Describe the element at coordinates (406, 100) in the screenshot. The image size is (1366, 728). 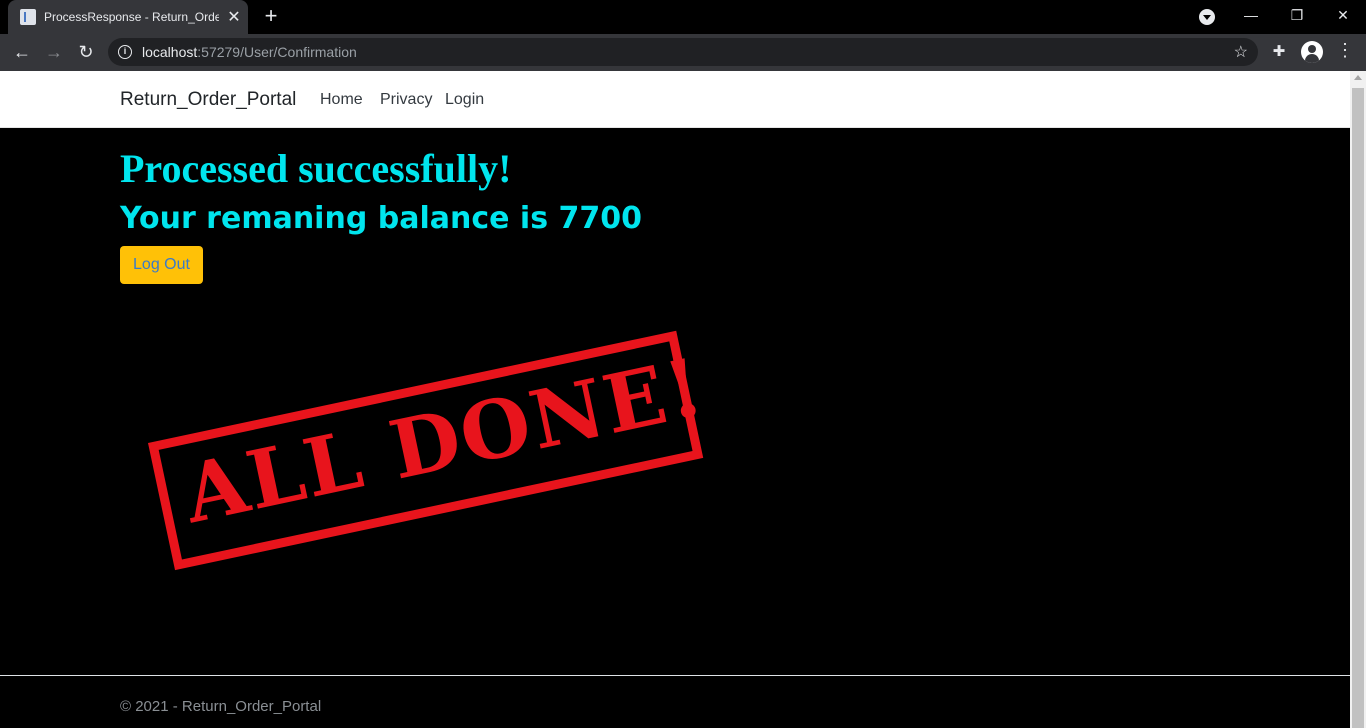
I see `nav-link-privacy: Privacy` at that location.